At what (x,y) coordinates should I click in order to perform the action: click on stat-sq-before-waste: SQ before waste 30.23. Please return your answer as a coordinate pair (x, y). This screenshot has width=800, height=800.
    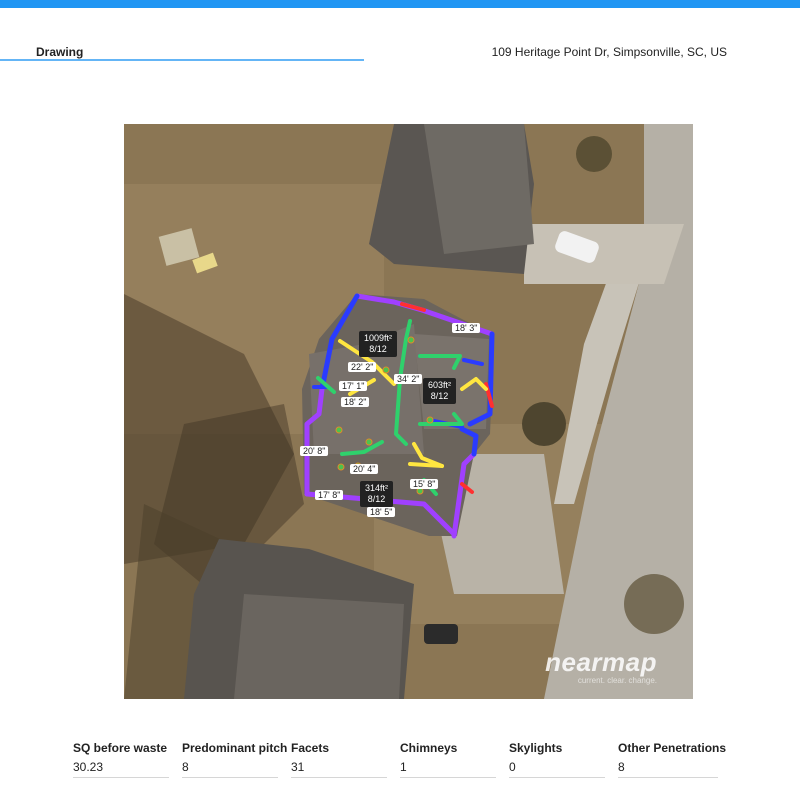
    Looking at the image, I should click on (121, 759).